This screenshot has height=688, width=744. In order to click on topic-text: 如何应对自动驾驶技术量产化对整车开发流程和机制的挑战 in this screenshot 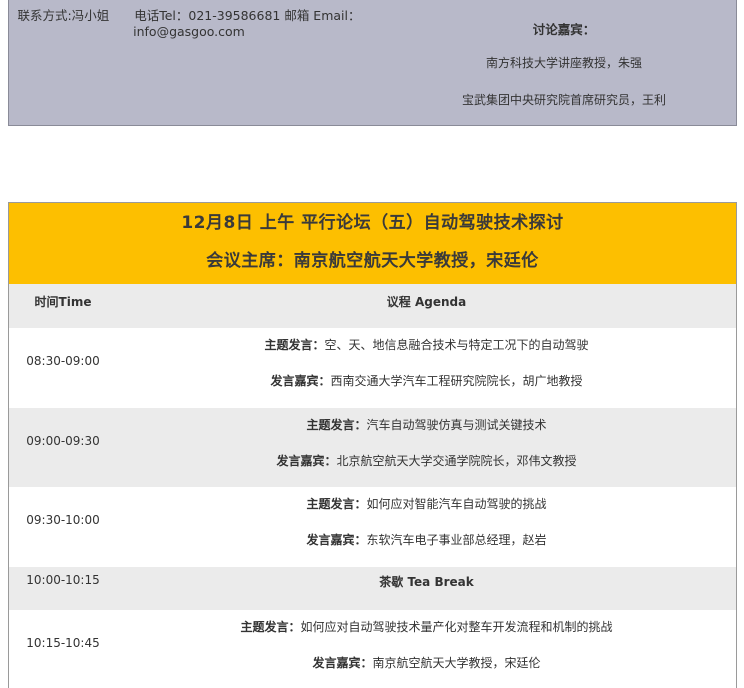, I will do `click(456, 627)`.